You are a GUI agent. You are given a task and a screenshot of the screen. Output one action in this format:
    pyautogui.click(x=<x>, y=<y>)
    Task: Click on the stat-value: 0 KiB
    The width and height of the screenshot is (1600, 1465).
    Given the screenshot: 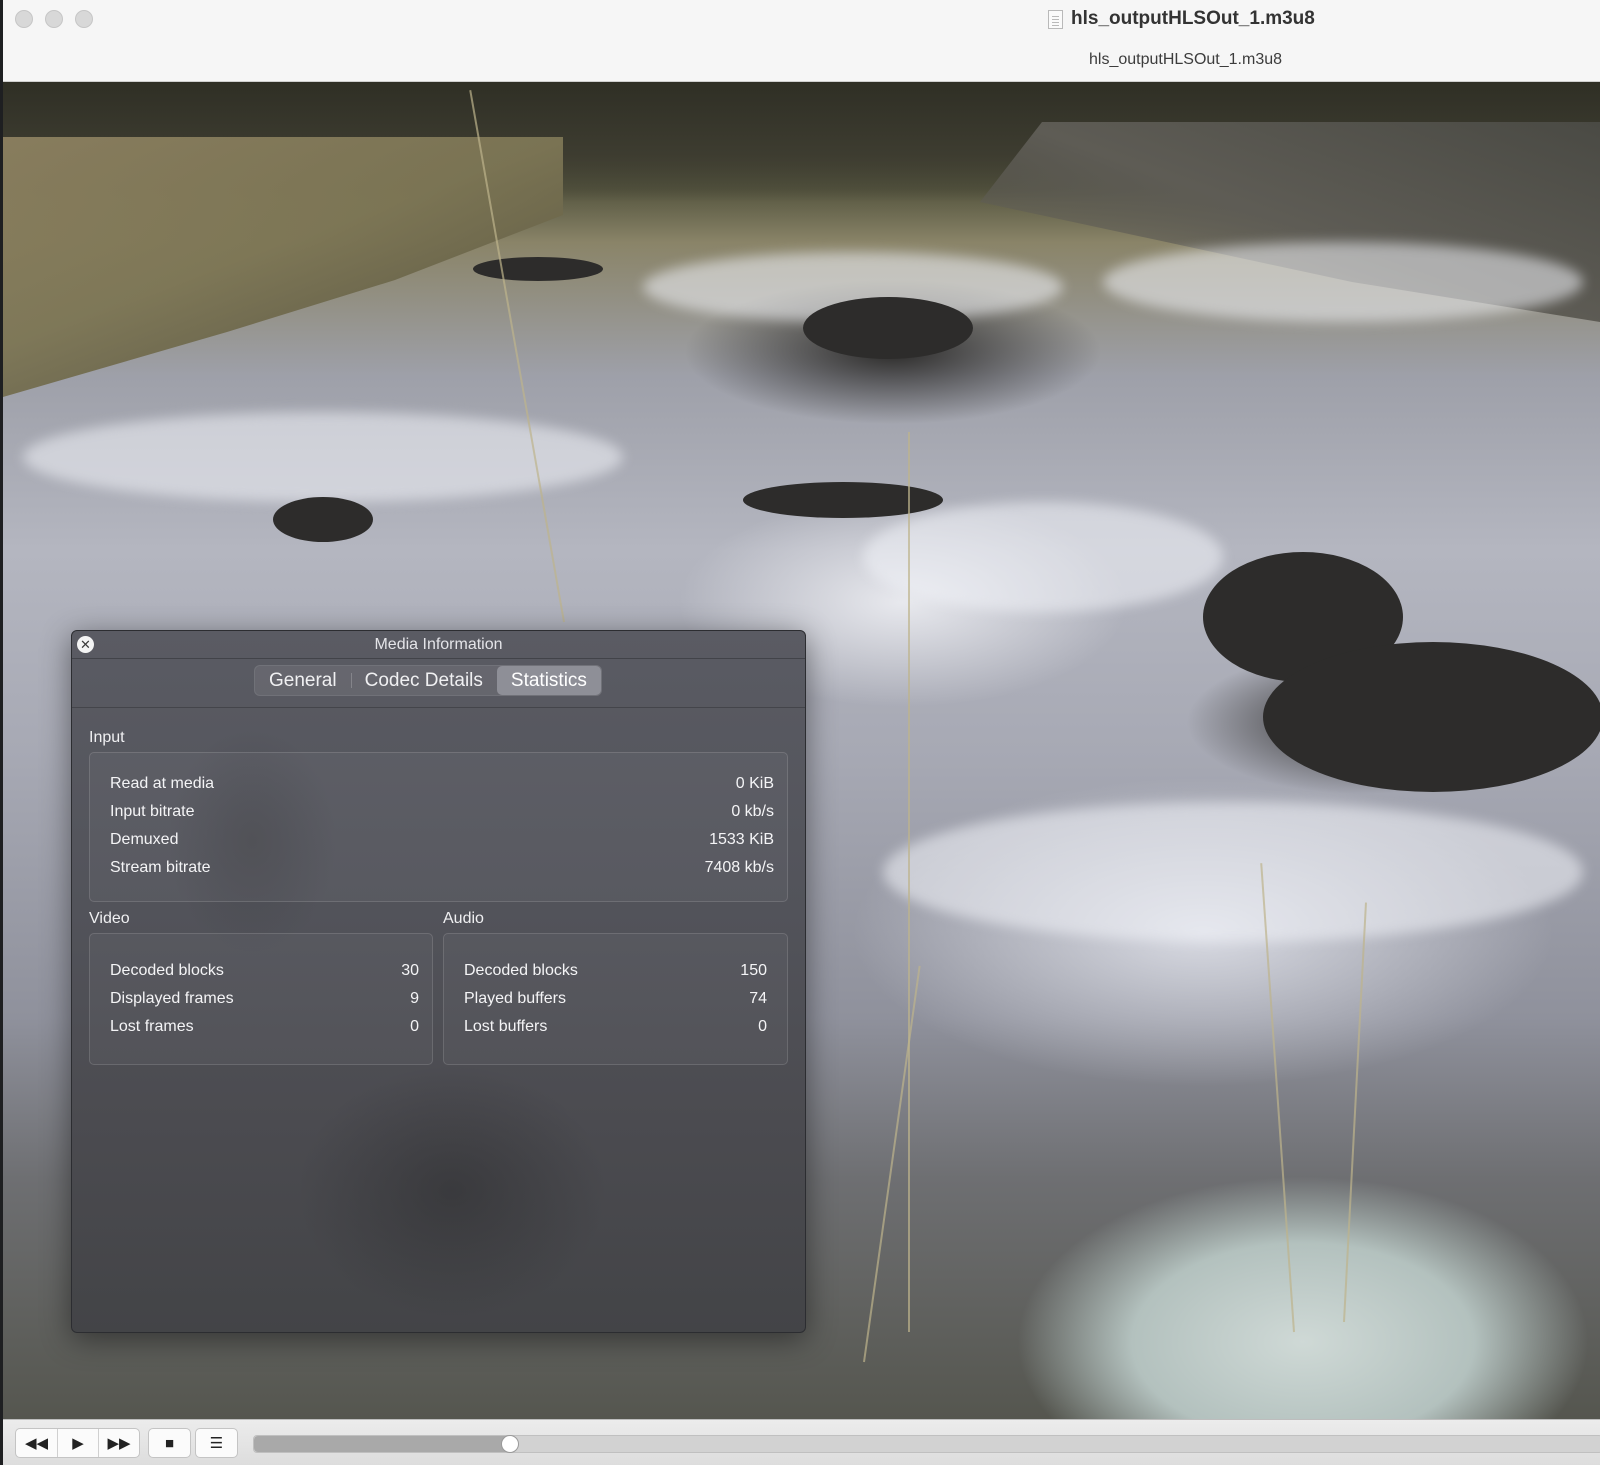 What is the action you would take?
    pyautogui.click(x=754, y=783)
    